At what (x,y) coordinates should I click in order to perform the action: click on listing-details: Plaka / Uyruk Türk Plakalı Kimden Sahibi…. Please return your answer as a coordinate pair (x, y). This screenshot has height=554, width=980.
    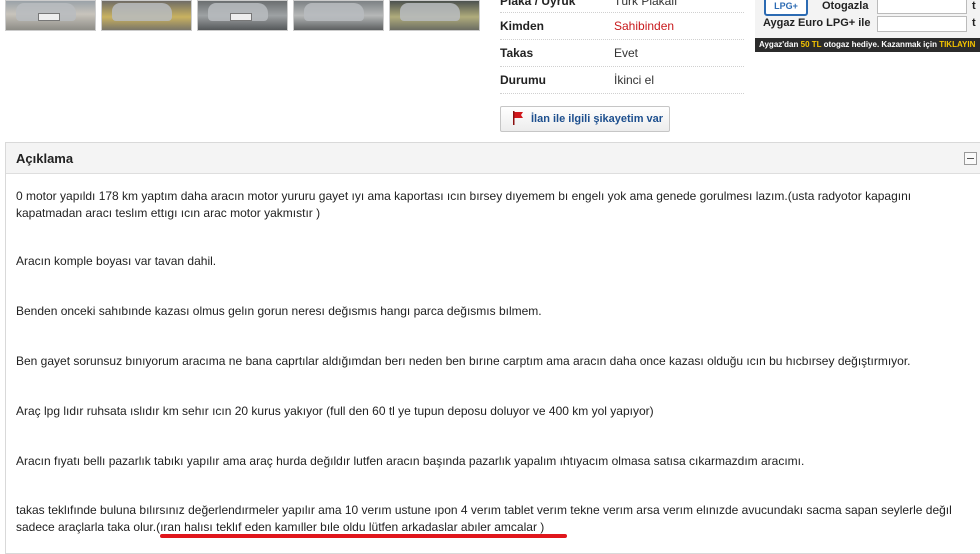
    Looking at the image, I should click on (622, 47).